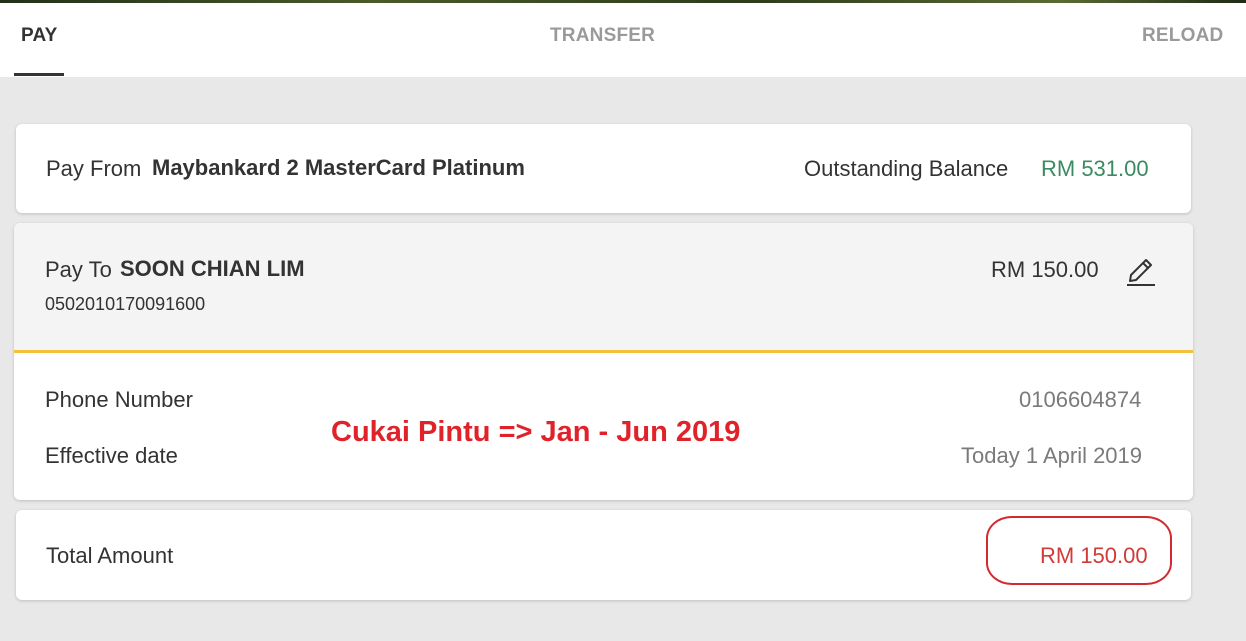 The image size is (1246, 641). Describe the element at coordinates (1095, 168) in the screenshot. I see `outstanding-balance-value: RM 531.00` at that location.